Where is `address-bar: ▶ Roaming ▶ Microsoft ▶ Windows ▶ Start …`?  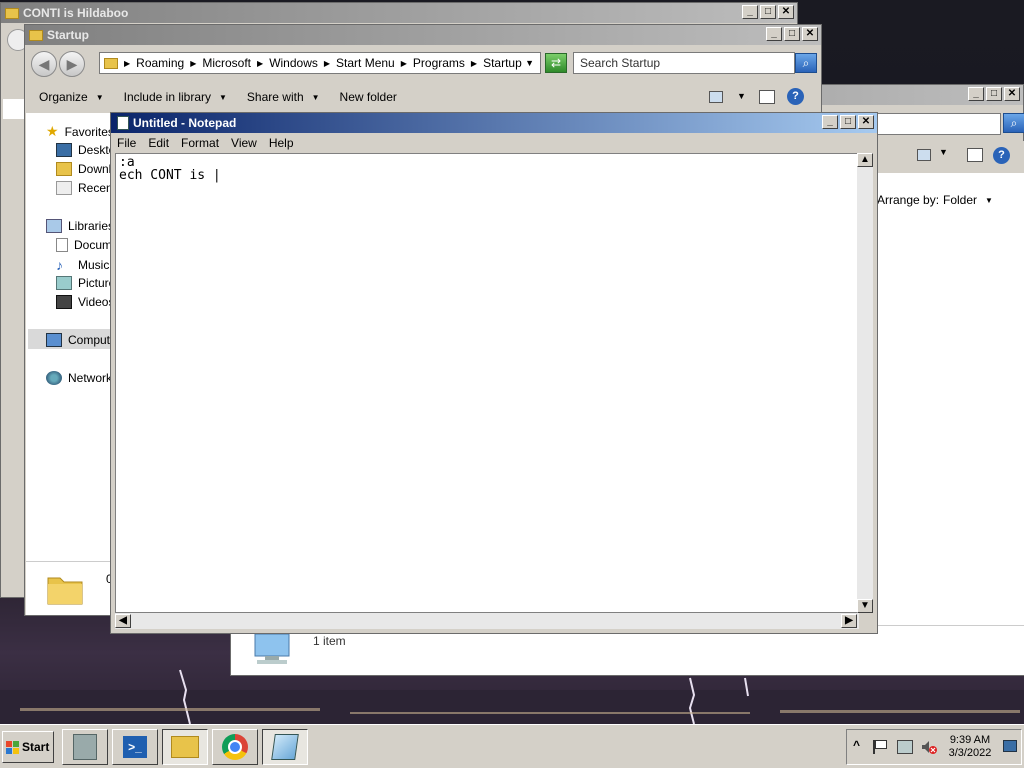
address-bar: ▶ Roaming ▶ Microsoft ▶ Windows ▶ Start … is located at coordinates (320, 63).